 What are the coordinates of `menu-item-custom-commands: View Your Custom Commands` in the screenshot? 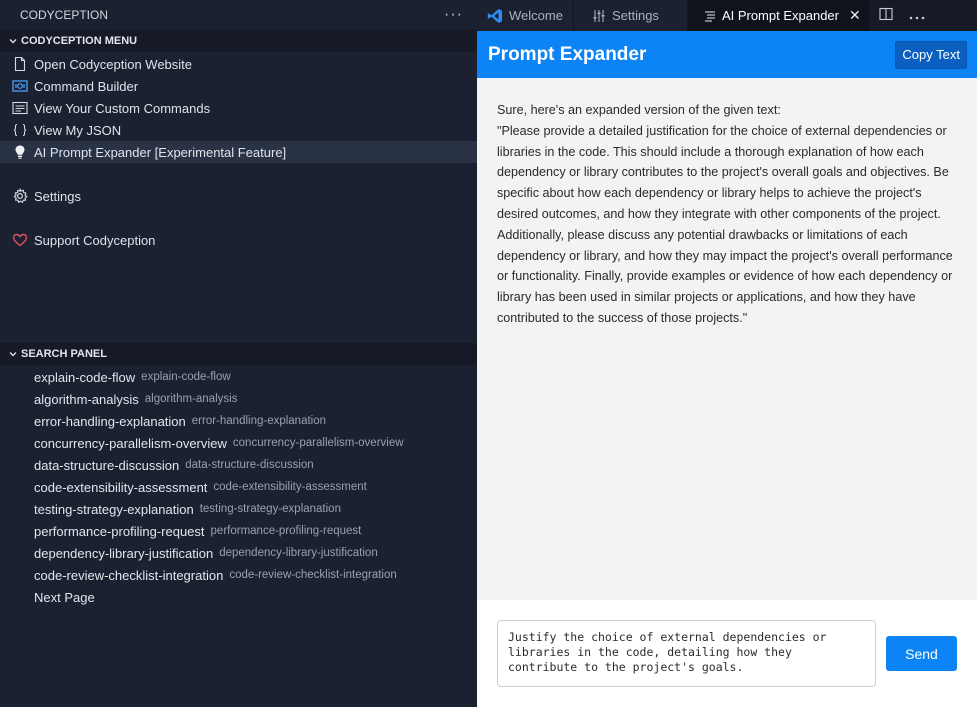 It's located at (238, 108).